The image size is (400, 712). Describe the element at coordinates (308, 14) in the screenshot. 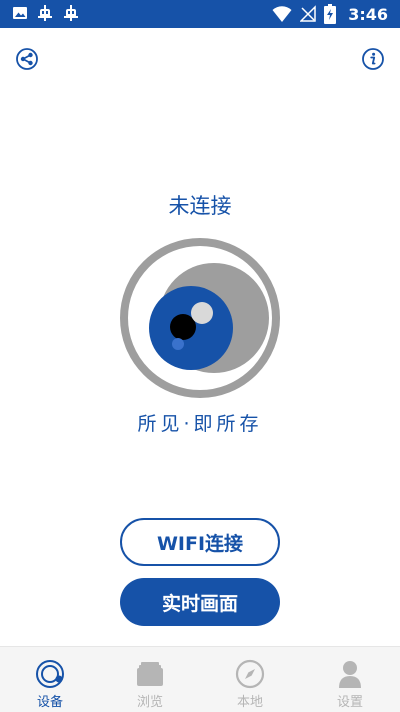

I see `no-signal-icon` at that location.